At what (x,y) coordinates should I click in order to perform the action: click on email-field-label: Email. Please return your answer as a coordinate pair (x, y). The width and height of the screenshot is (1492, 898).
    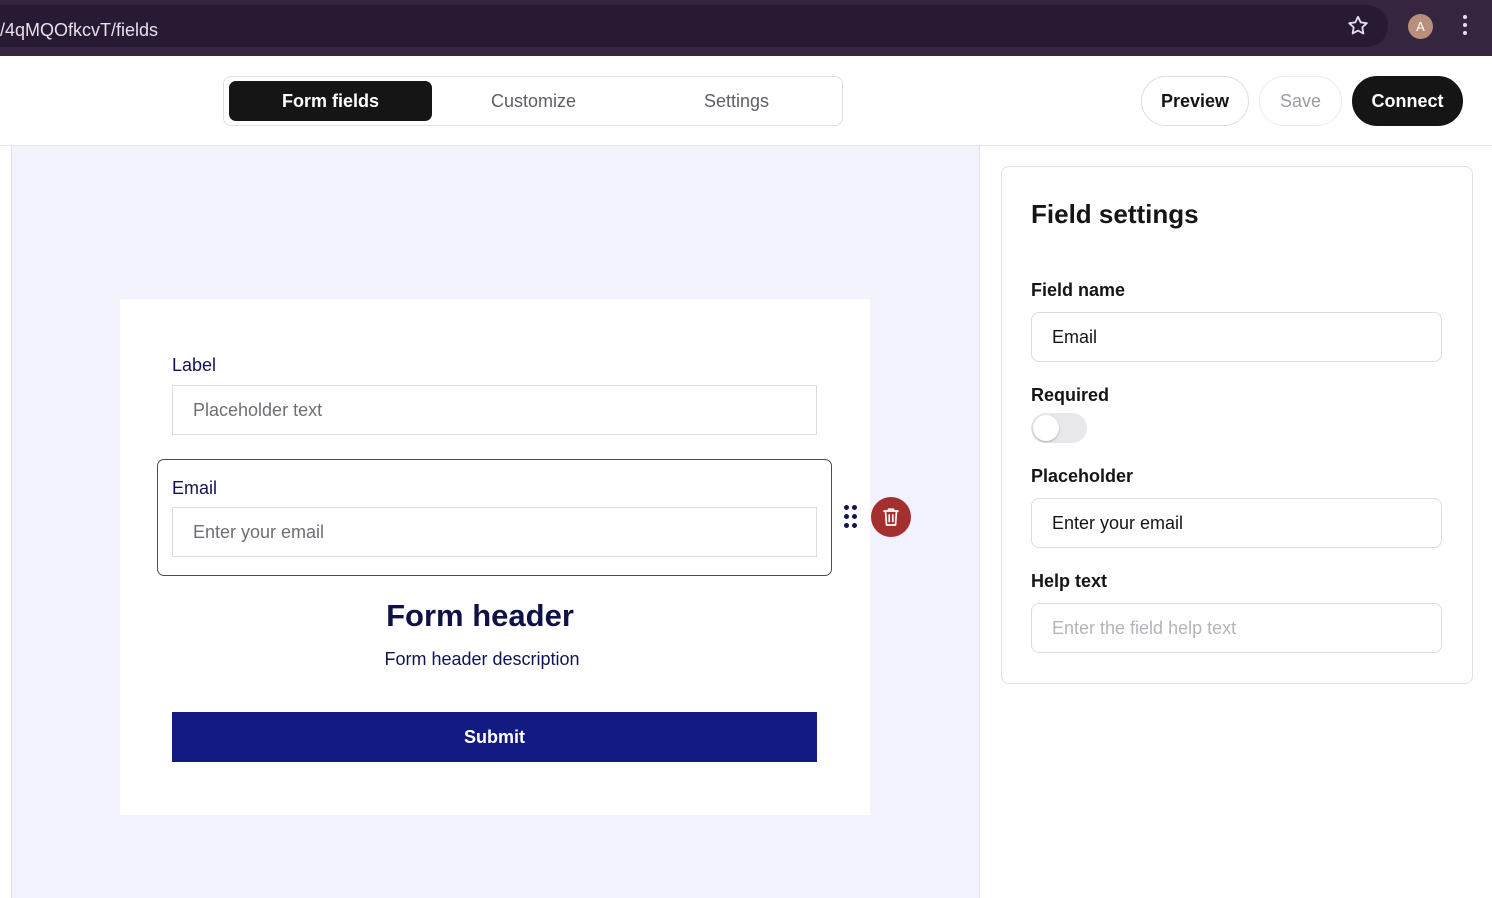
    Looking at the image, I should click on (195, 488).